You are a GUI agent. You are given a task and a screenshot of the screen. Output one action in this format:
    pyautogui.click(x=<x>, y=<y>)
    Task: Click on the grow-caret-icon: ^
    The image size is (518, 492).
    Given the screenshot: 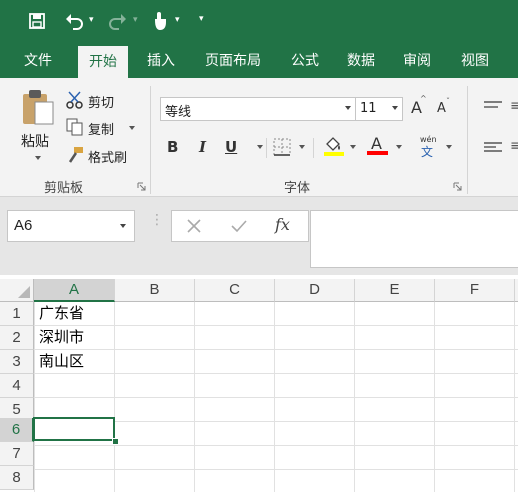 What is the action you would take?
    pyautogui.click(x=423, y=98)
    